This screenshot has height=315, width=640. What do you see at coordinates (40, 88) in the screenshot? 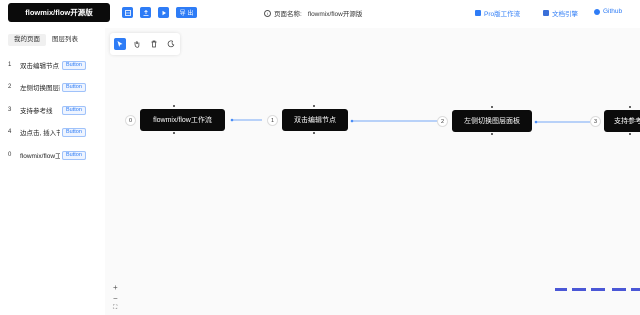
I see `layer-label: 左侧切换图层面板` at bounding box center [40, 88].